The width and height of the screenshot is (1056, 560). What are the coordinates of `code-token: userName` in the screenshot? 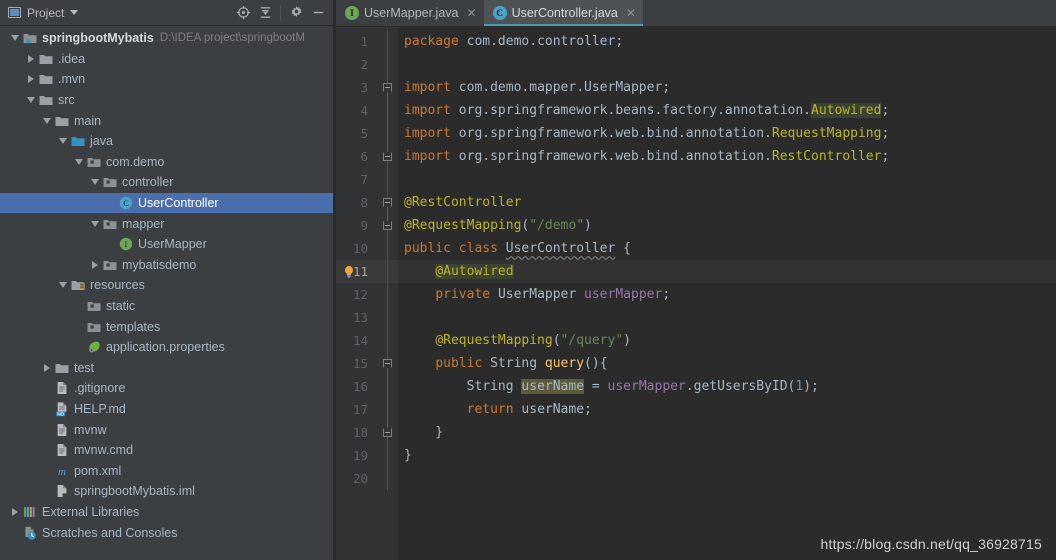 It's located at (553, 409).